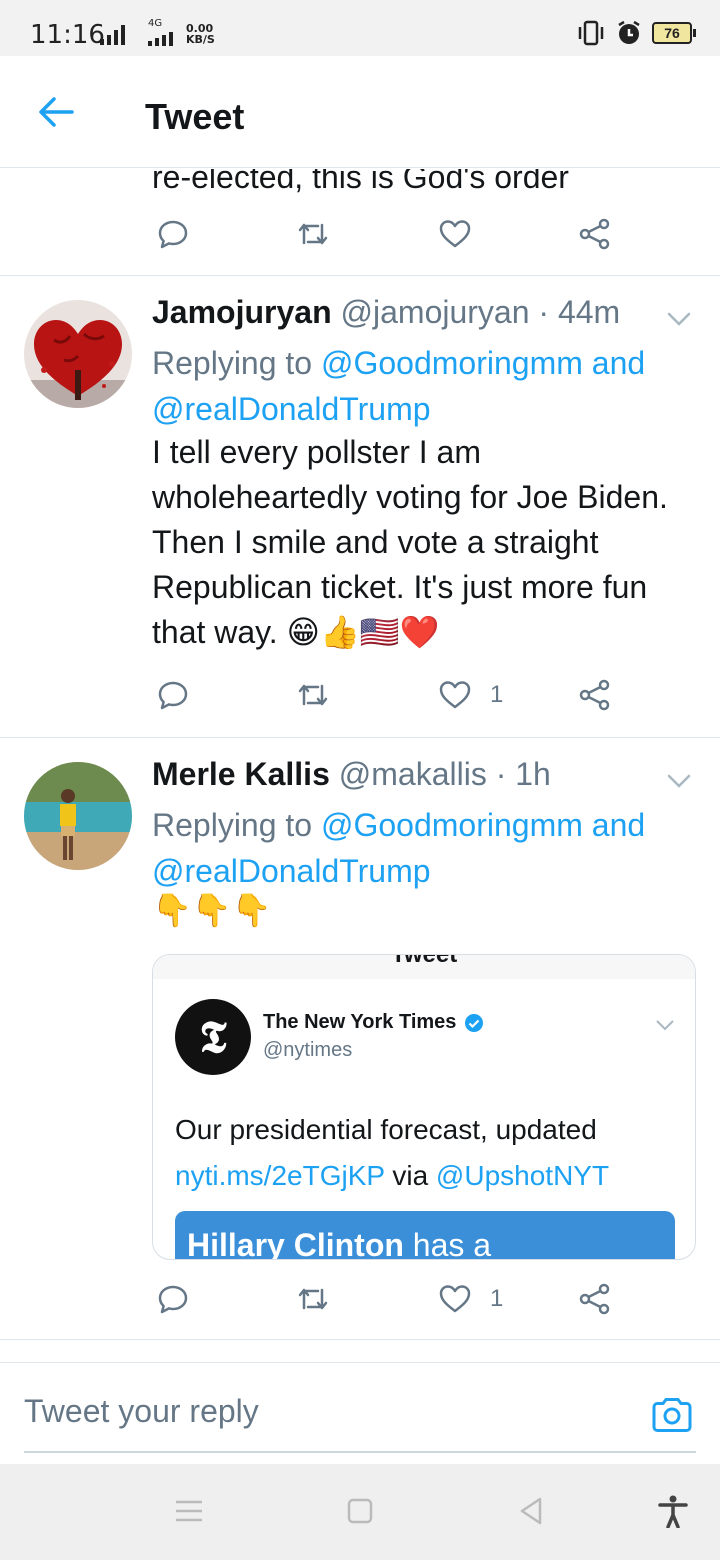 Image resolution: width=720 pixels, height=1560 pixels. I want to click on like-button, so click(455, 234).